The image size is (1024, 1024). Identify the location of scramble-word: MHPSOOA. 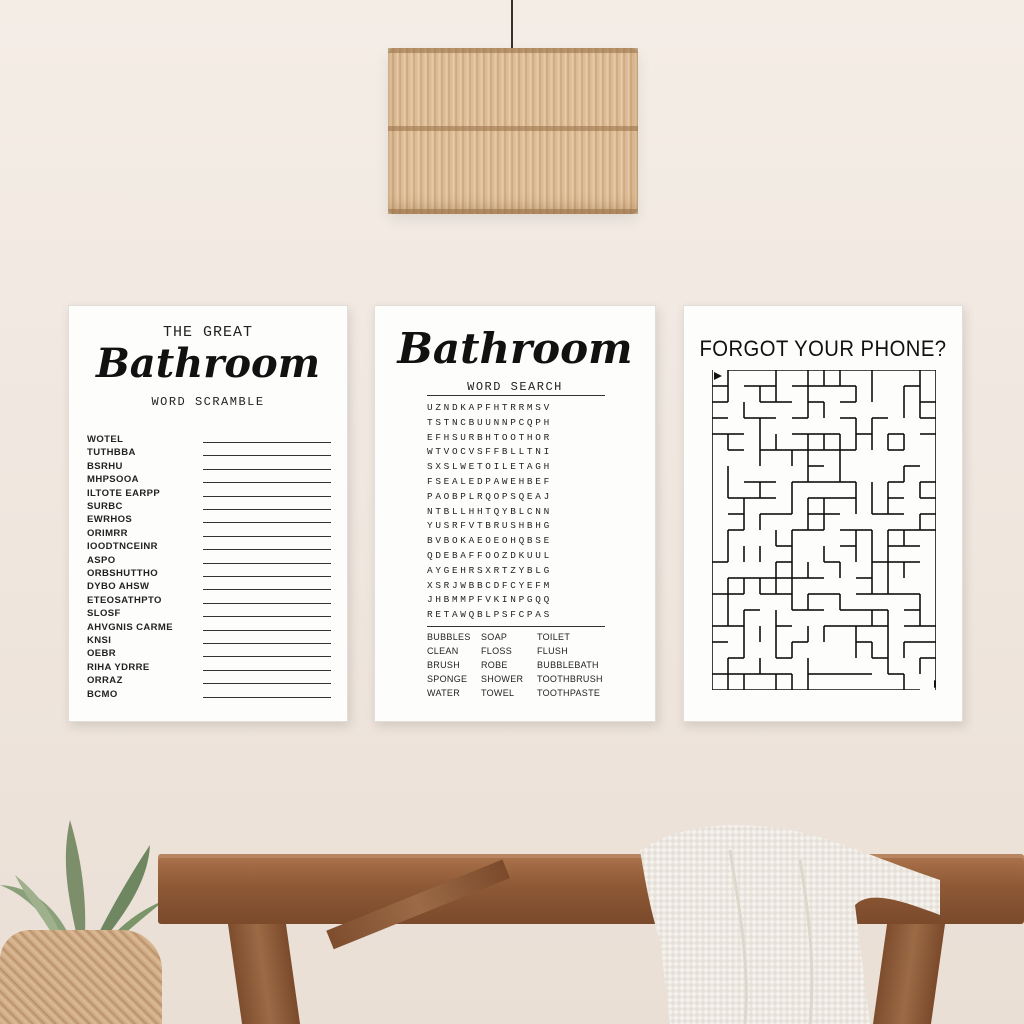
(113, 480).